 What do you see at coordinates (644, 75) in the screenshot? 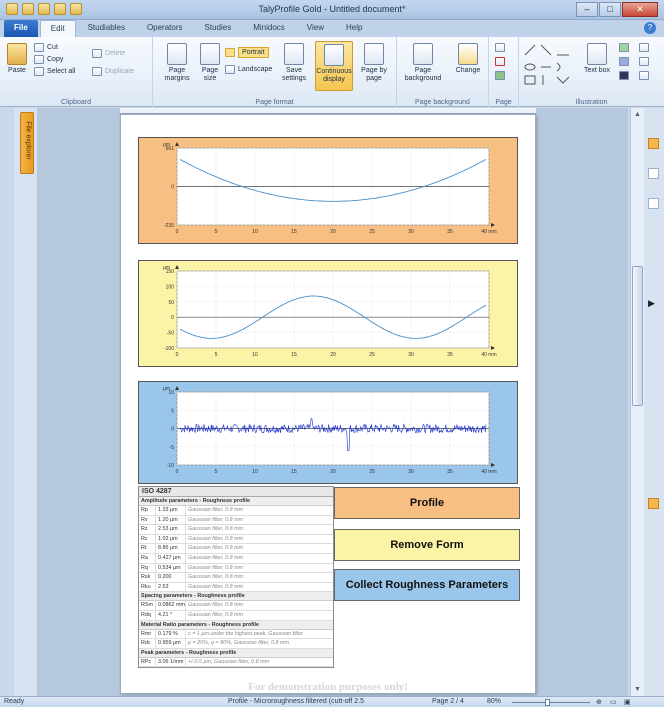
I see `group-button` at bounding box center [644, 75].